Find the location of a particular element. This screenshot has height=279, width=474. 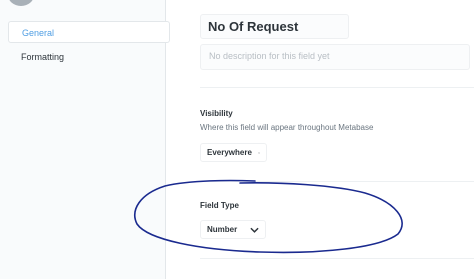

field-type-select: Number is located at coordinates (233, 229).